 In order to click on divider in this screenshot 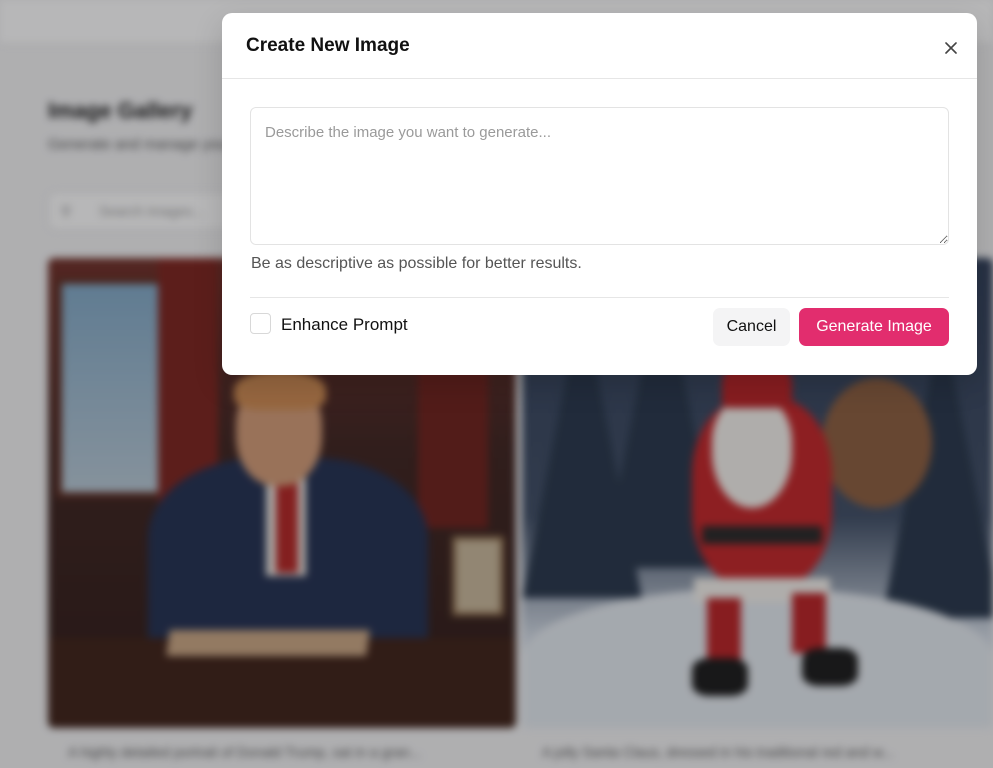, I will do `click(599, 297)`.